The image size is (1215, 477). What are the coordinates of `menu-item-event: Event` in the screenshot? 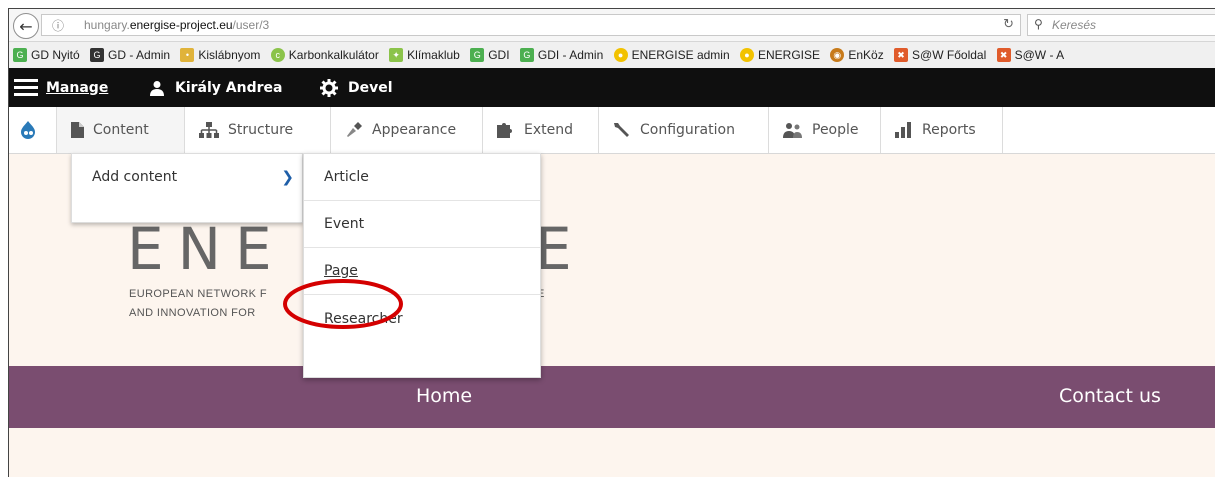 It's located at (422, 224).